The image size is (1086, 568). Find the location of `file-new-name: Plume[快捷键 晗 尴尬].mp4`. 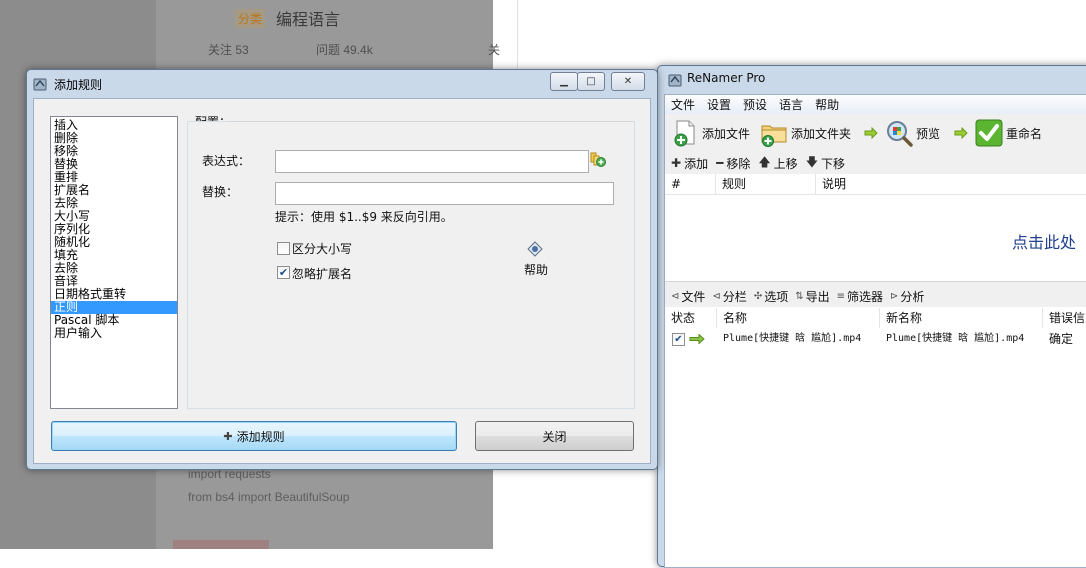

file-new-name: Plume[快捷键 晗 尴尬].mp4 is located at coordinates (955, 338).